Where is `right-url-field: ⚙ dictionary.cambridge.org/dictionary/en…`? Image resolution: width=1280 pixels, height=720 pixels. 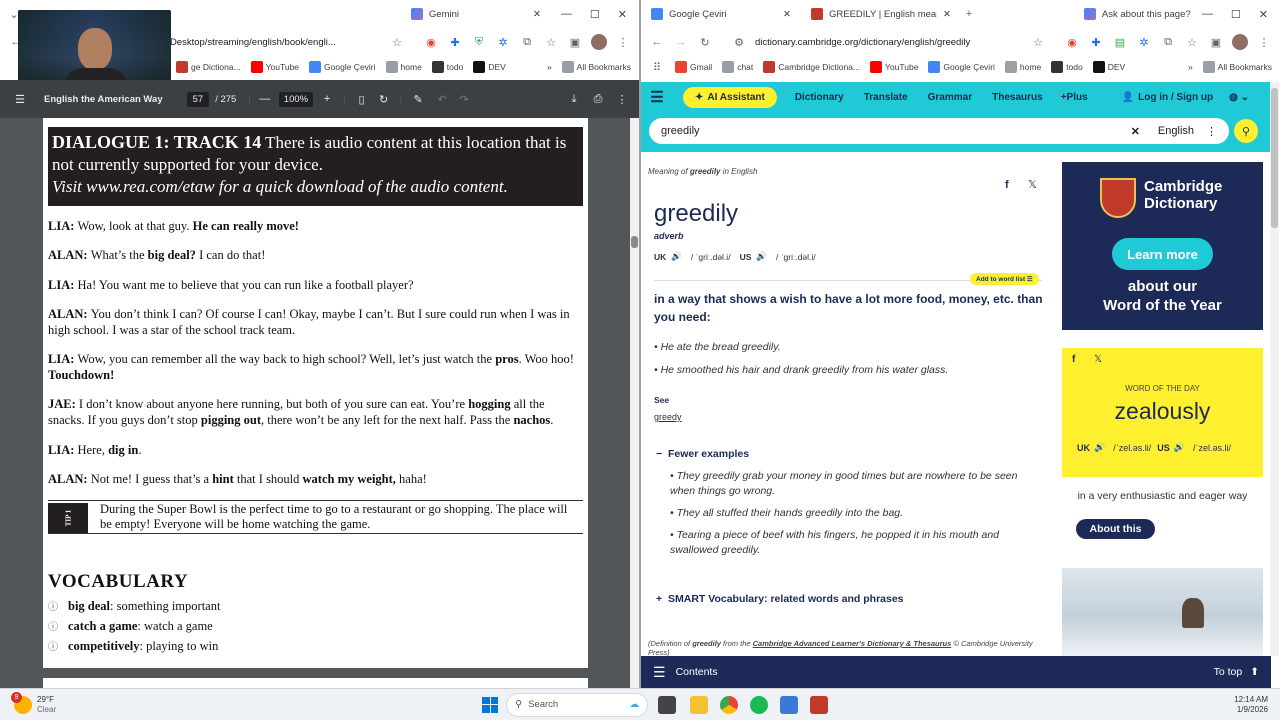 right-url-field: ⚙ dictionary.cambridge.org/dictionary/en… is located at coordinates (888, 42).